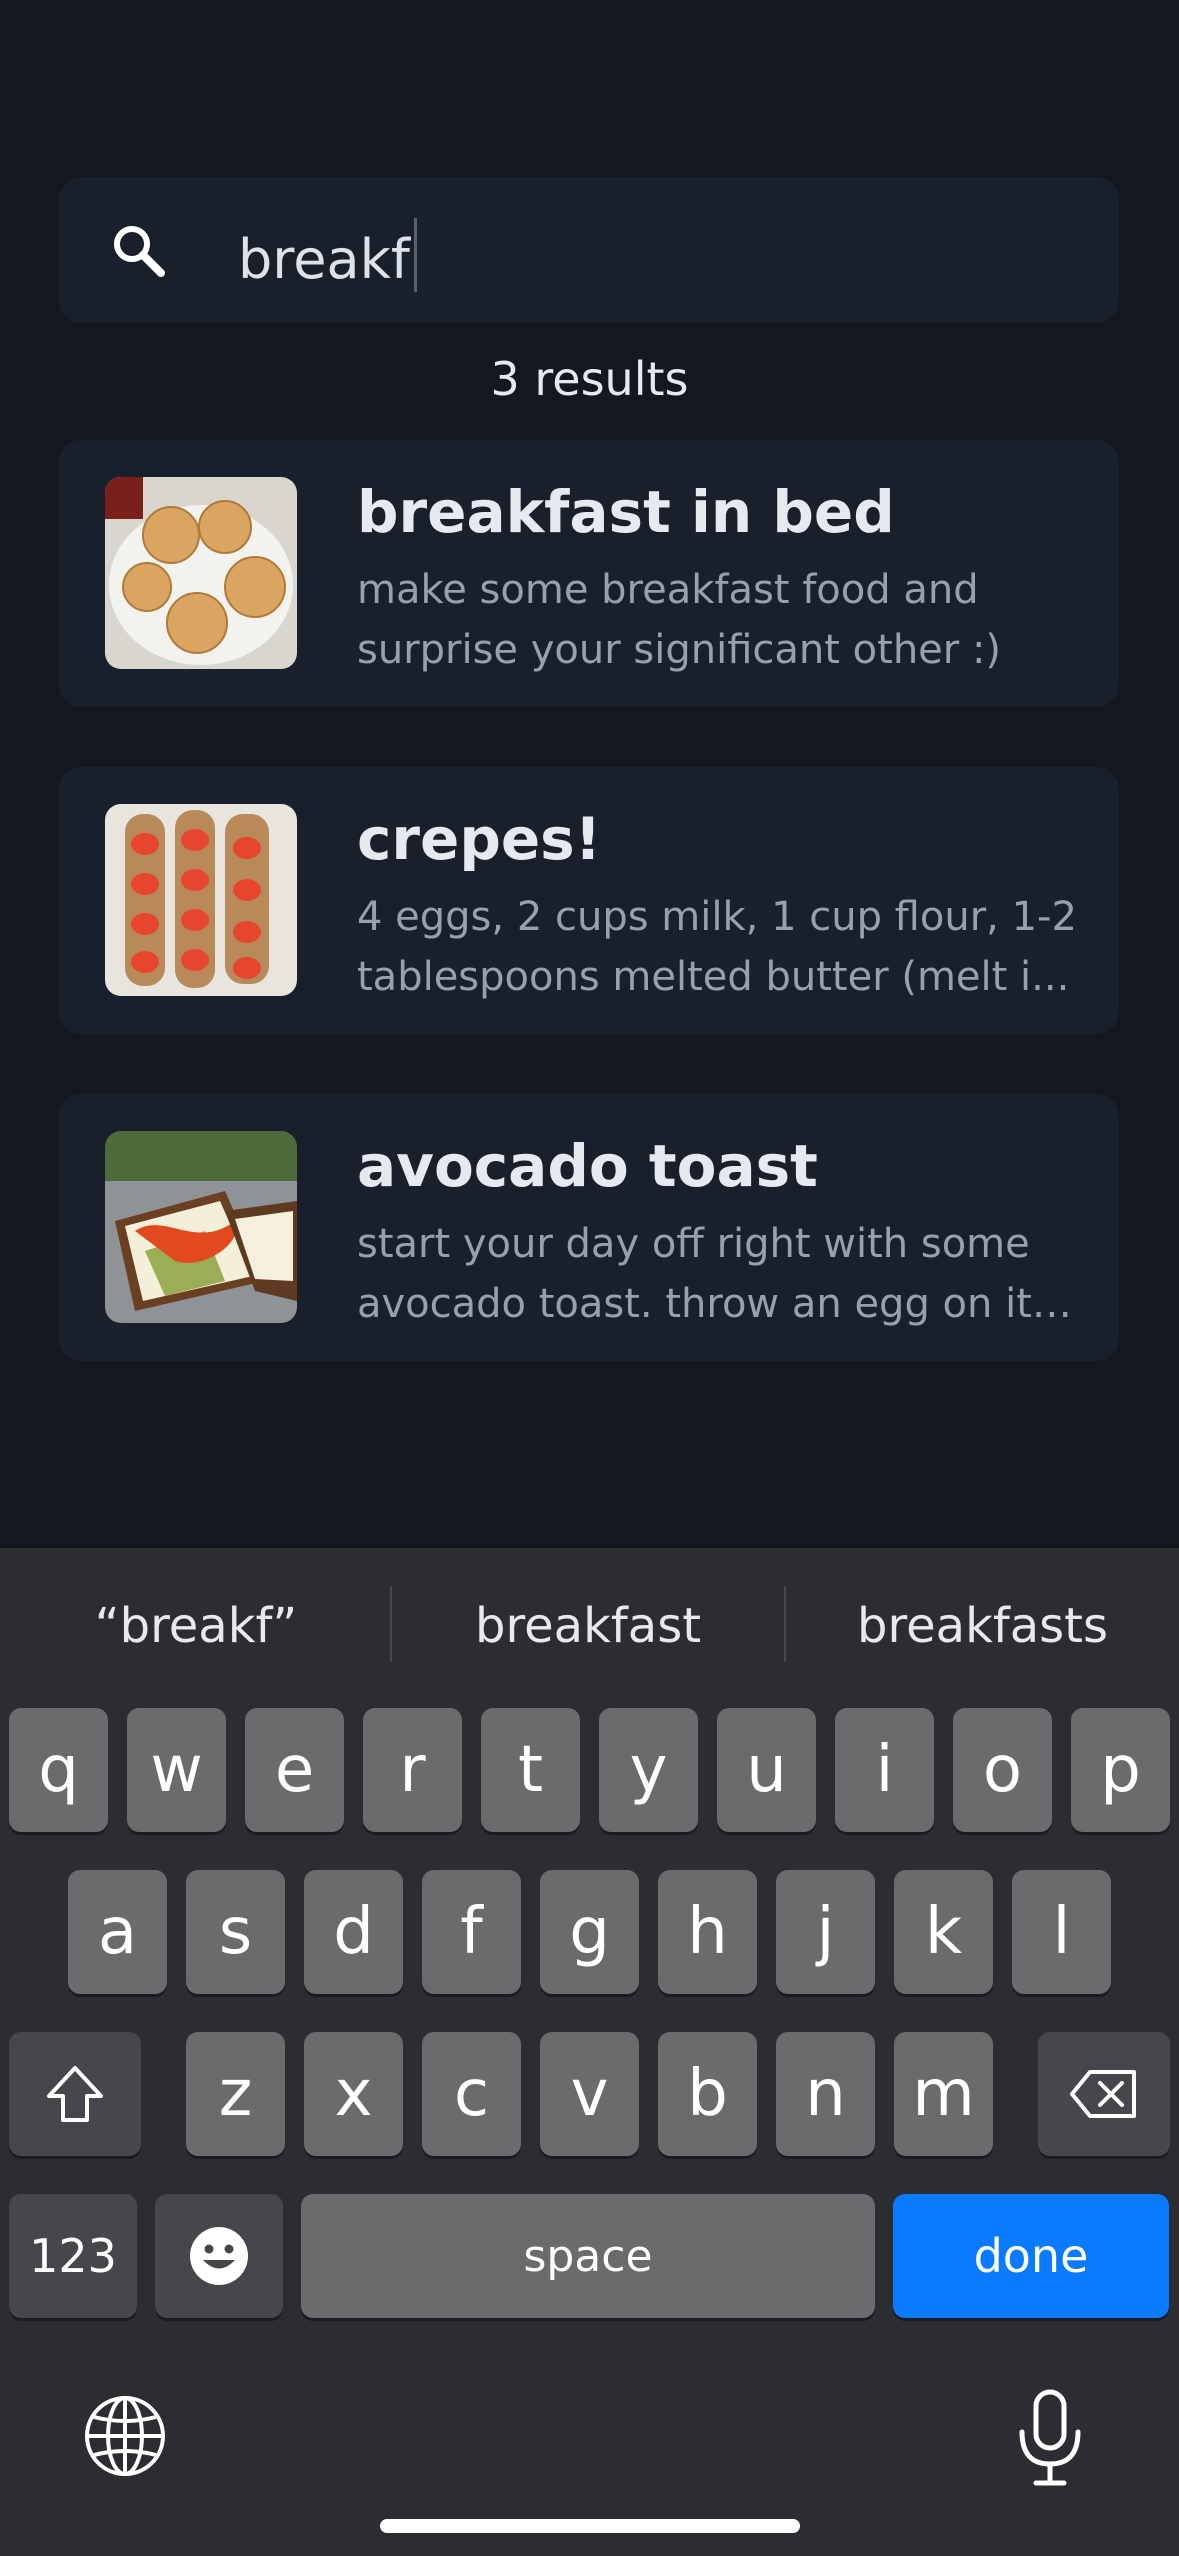  I want to click on key-e: e, so click(294, 1770).